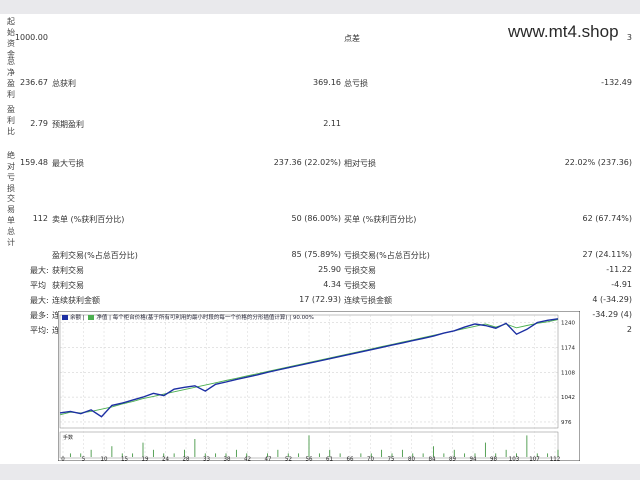 The width and height of the screenshot is (640, 480). I want to click on stat-value: 1000.00, so click(31, 37).